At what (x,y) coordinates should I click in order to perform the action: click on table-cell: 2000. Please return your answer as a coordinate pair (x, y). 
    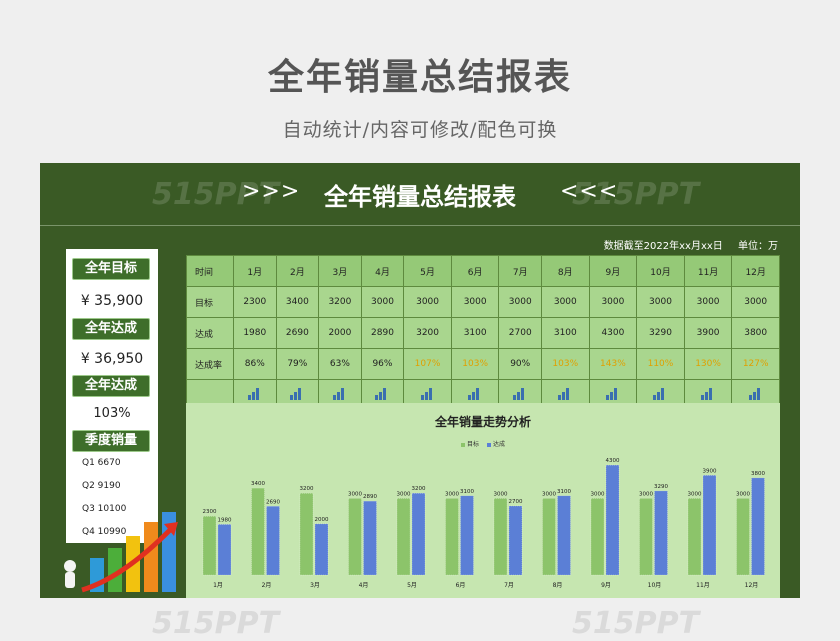
    Looking at the image, I should click on (340, 333).